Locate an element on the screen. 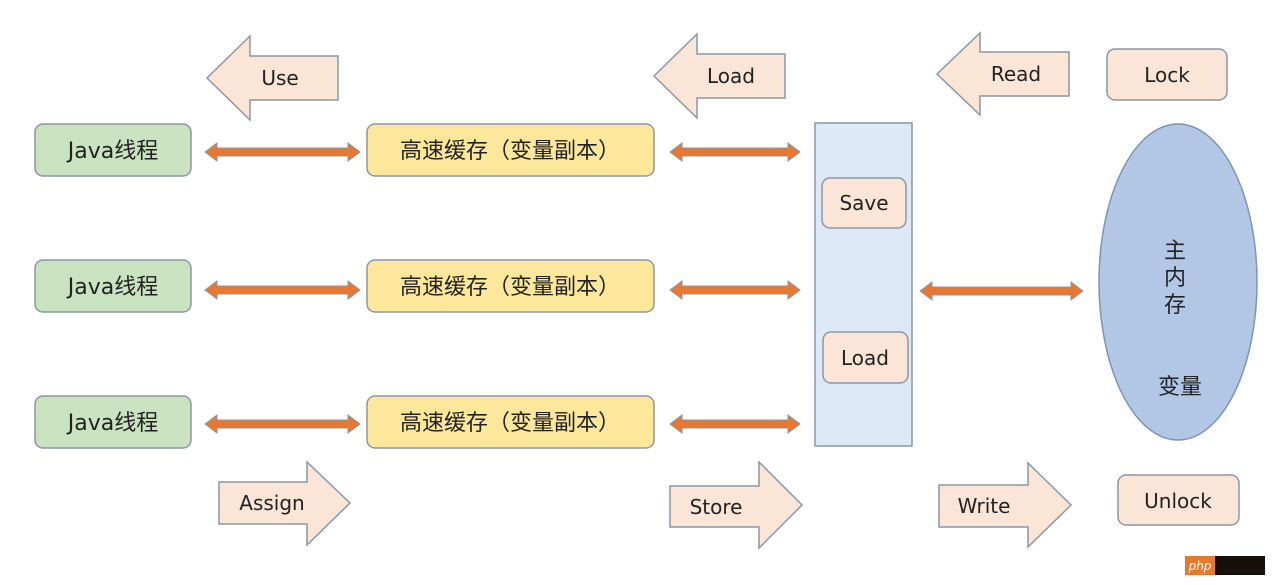  use-arrow: Use is located at coordinates (272, 78).